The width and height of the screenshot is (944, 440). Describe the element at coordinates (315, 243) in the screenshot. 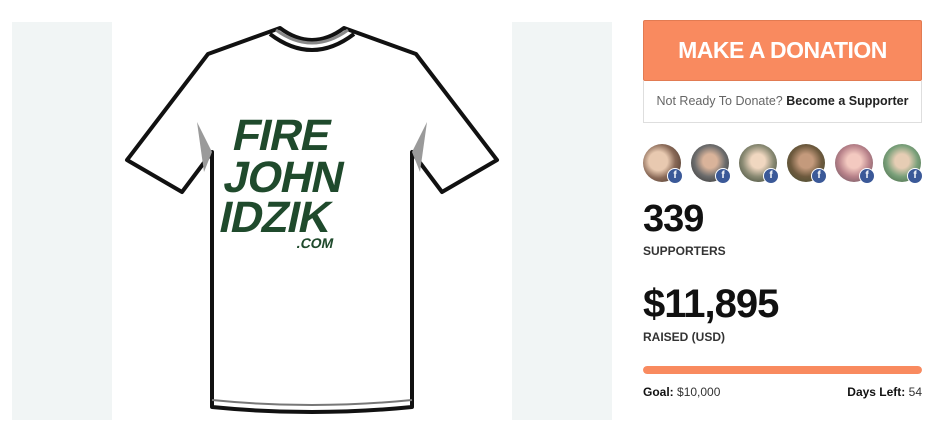

I see `shirt-text-line-4: .COM` at that location.